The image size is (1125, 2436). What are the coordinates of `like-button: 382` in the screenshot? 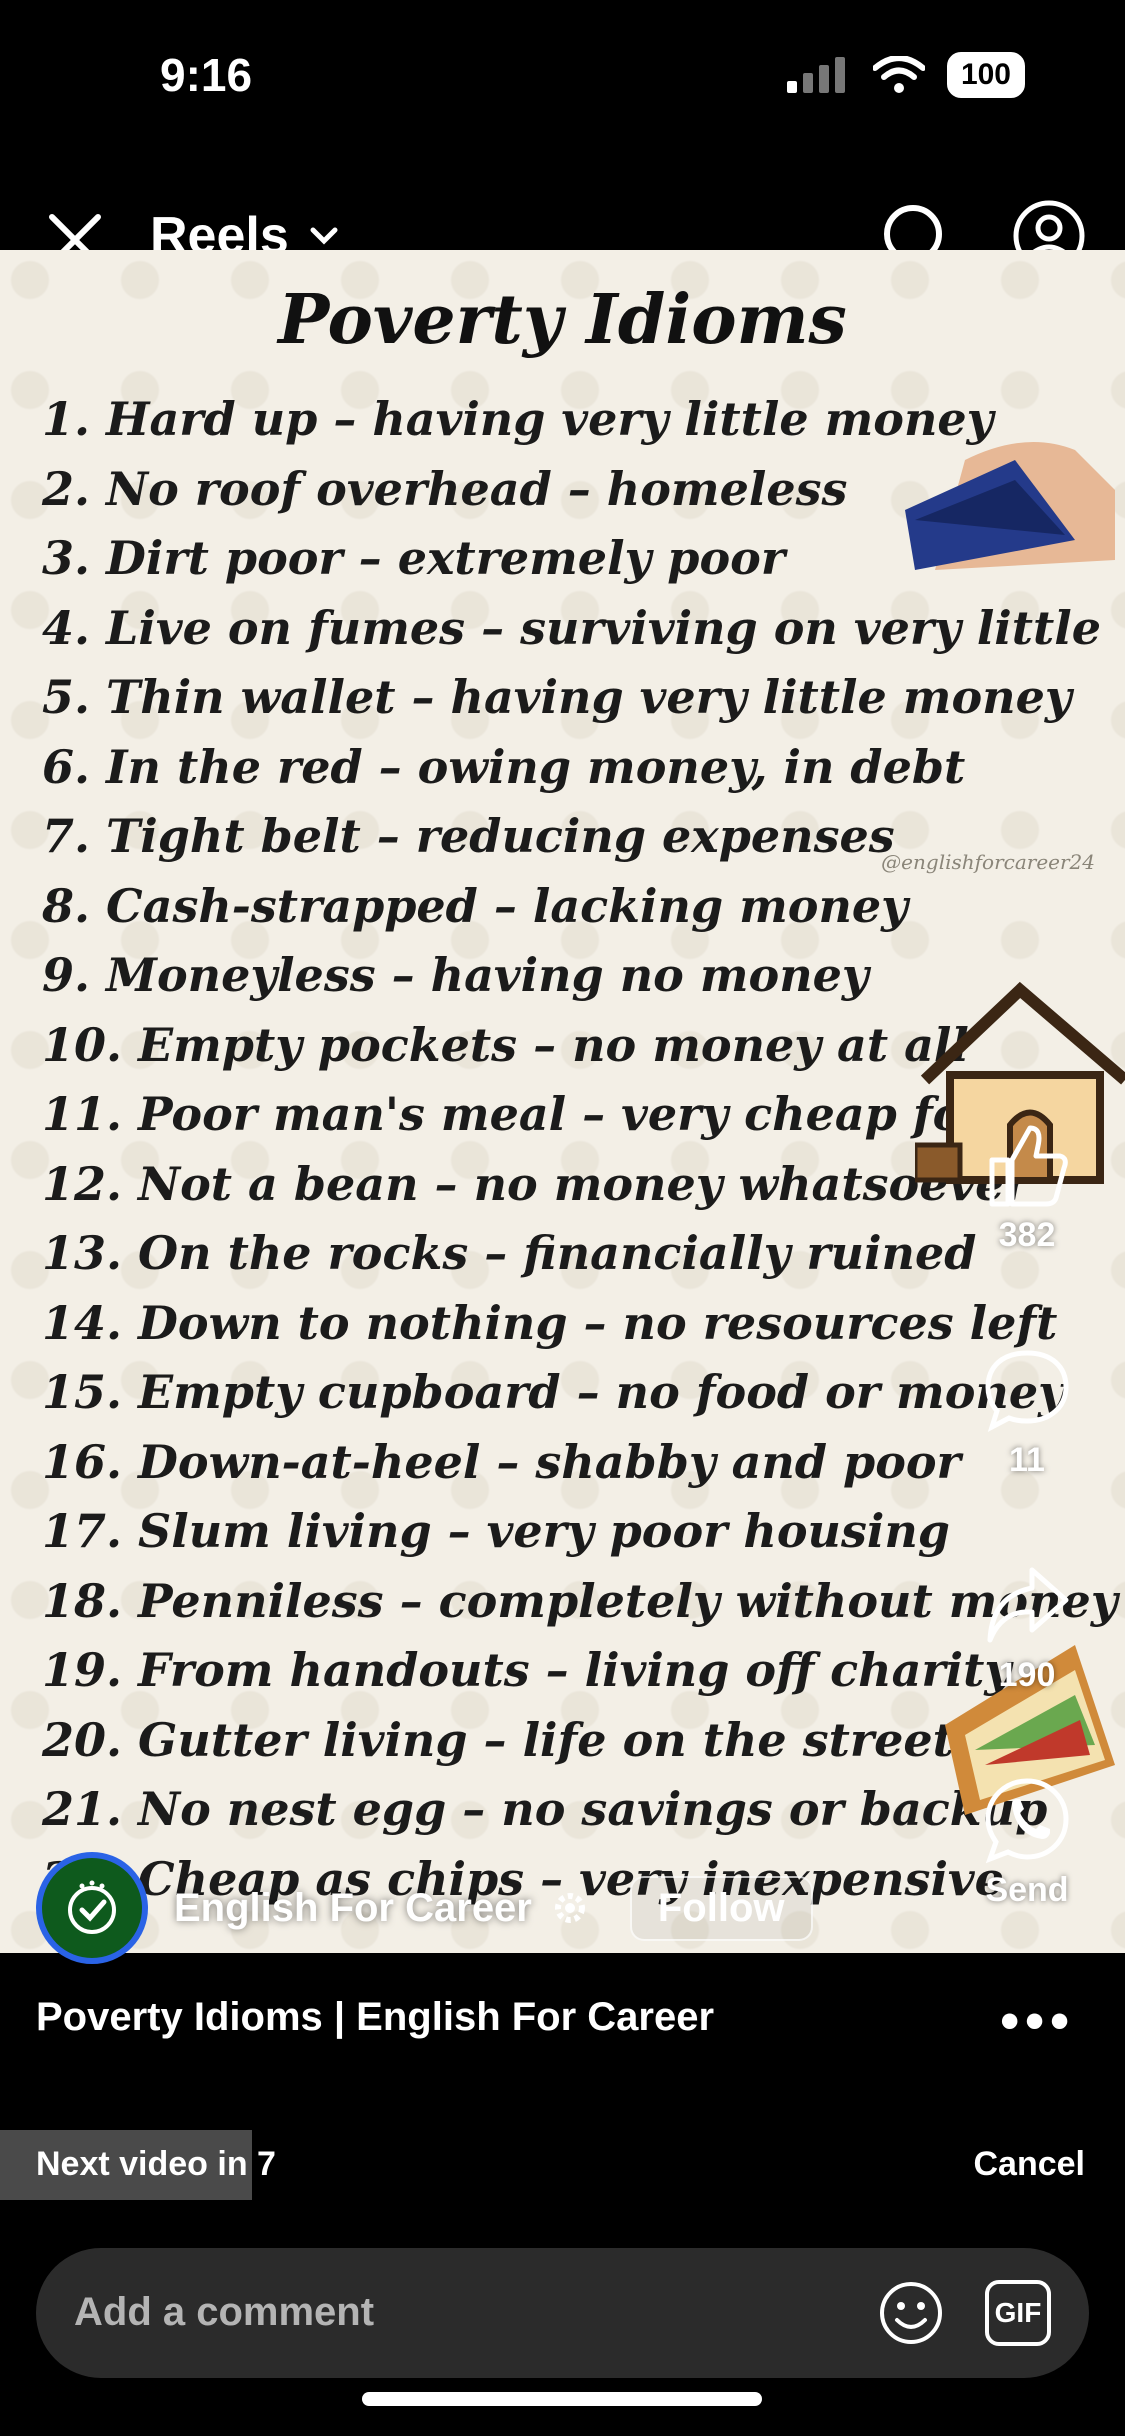 It's located at (1027, 1187).